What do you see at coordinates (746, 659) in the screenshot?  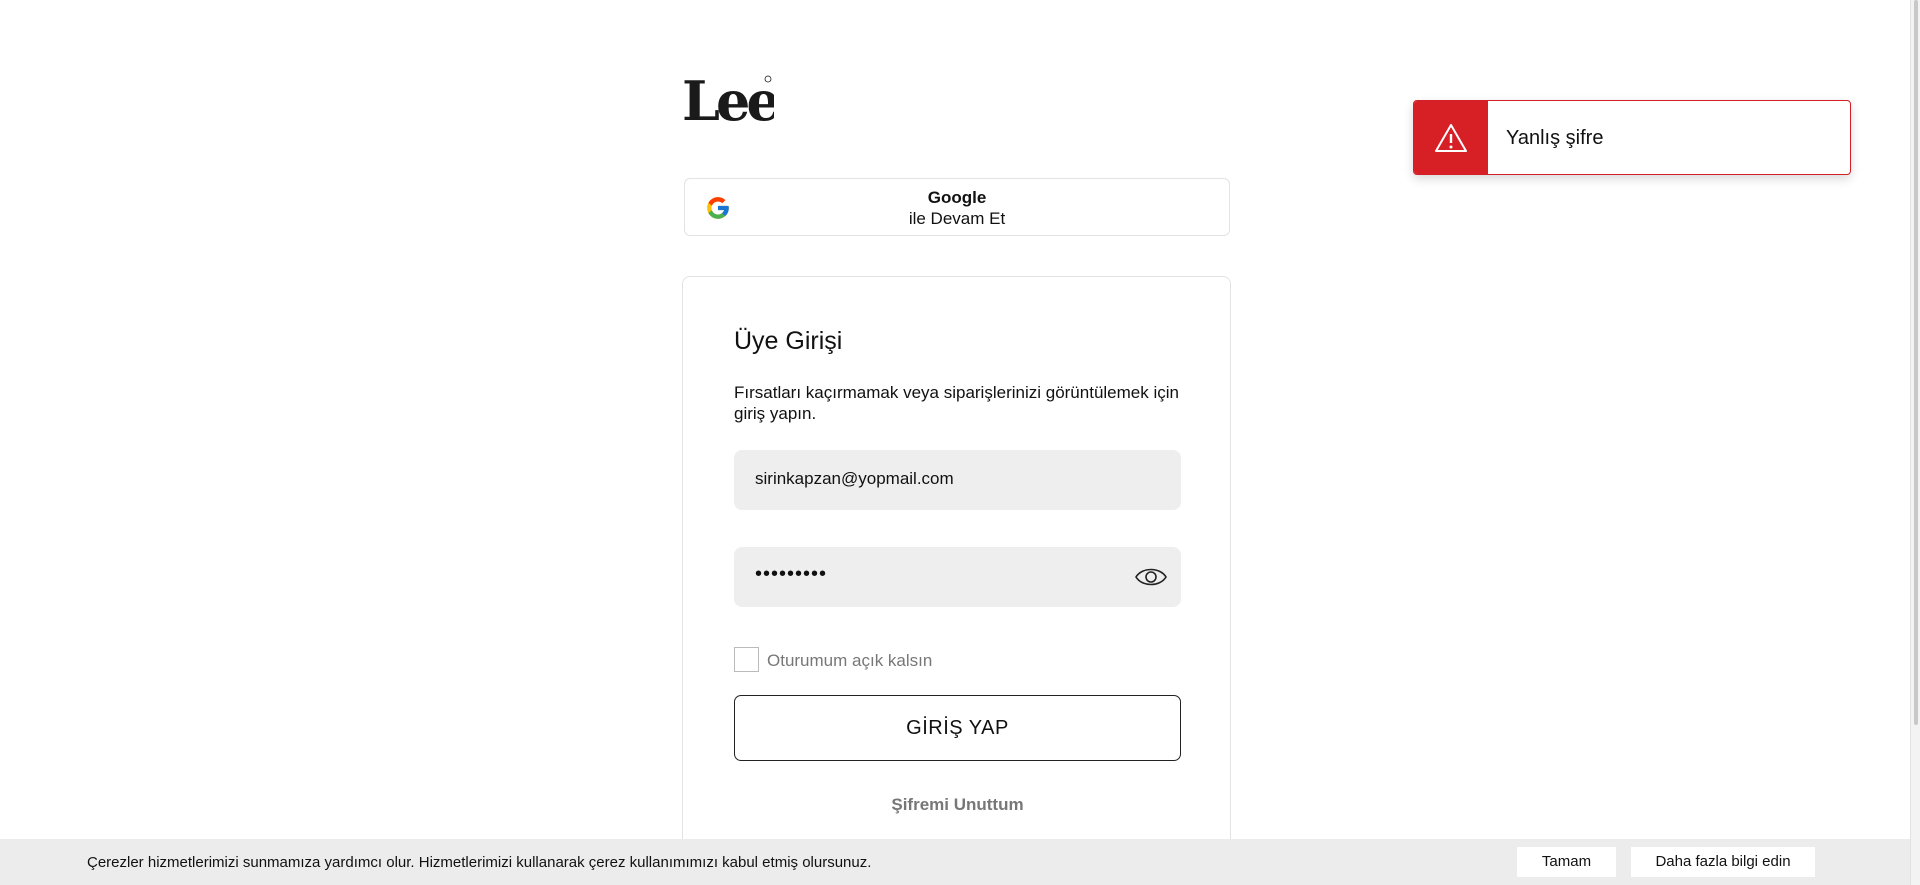 I see `remember-checkbox` at bounding box center [746, 659].